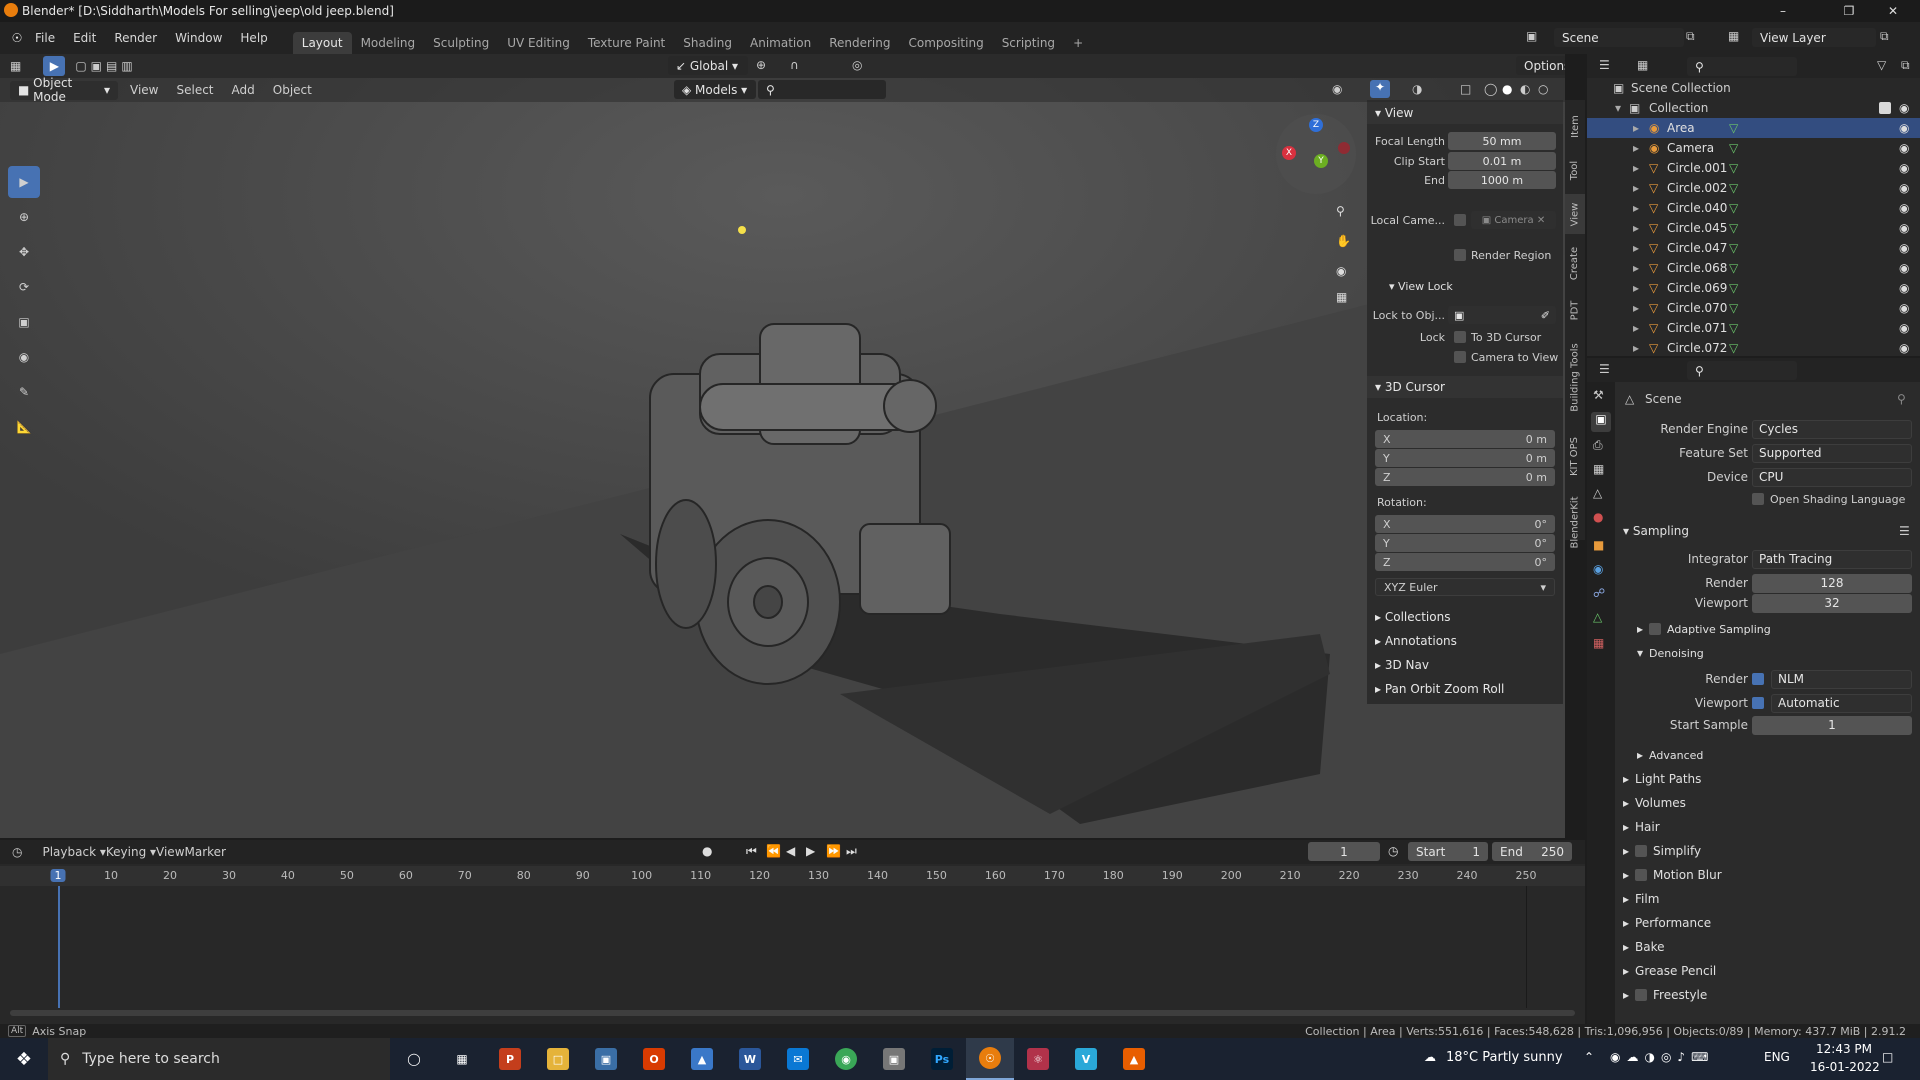  I want to click on properties-panel-header: ▸ Volumes, so click(1767, 803).